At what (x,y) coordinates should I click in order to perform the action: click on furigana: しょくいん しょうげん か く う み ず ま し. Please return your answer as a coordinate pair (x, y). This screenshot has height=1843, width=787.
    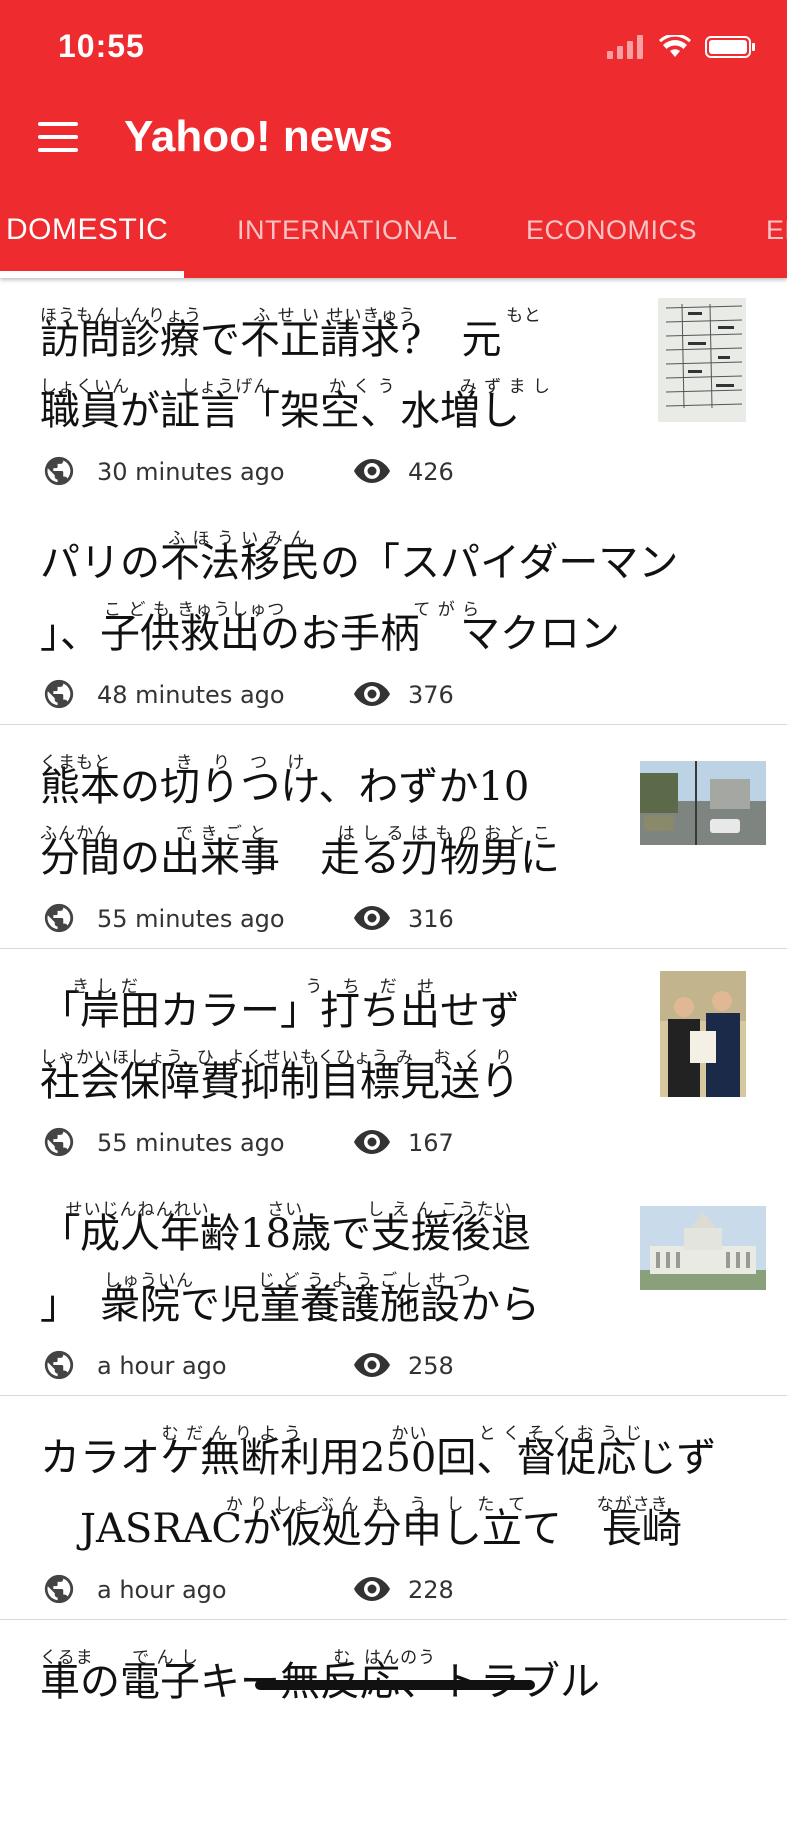
    Looking at the image, I should click on (295, 387).